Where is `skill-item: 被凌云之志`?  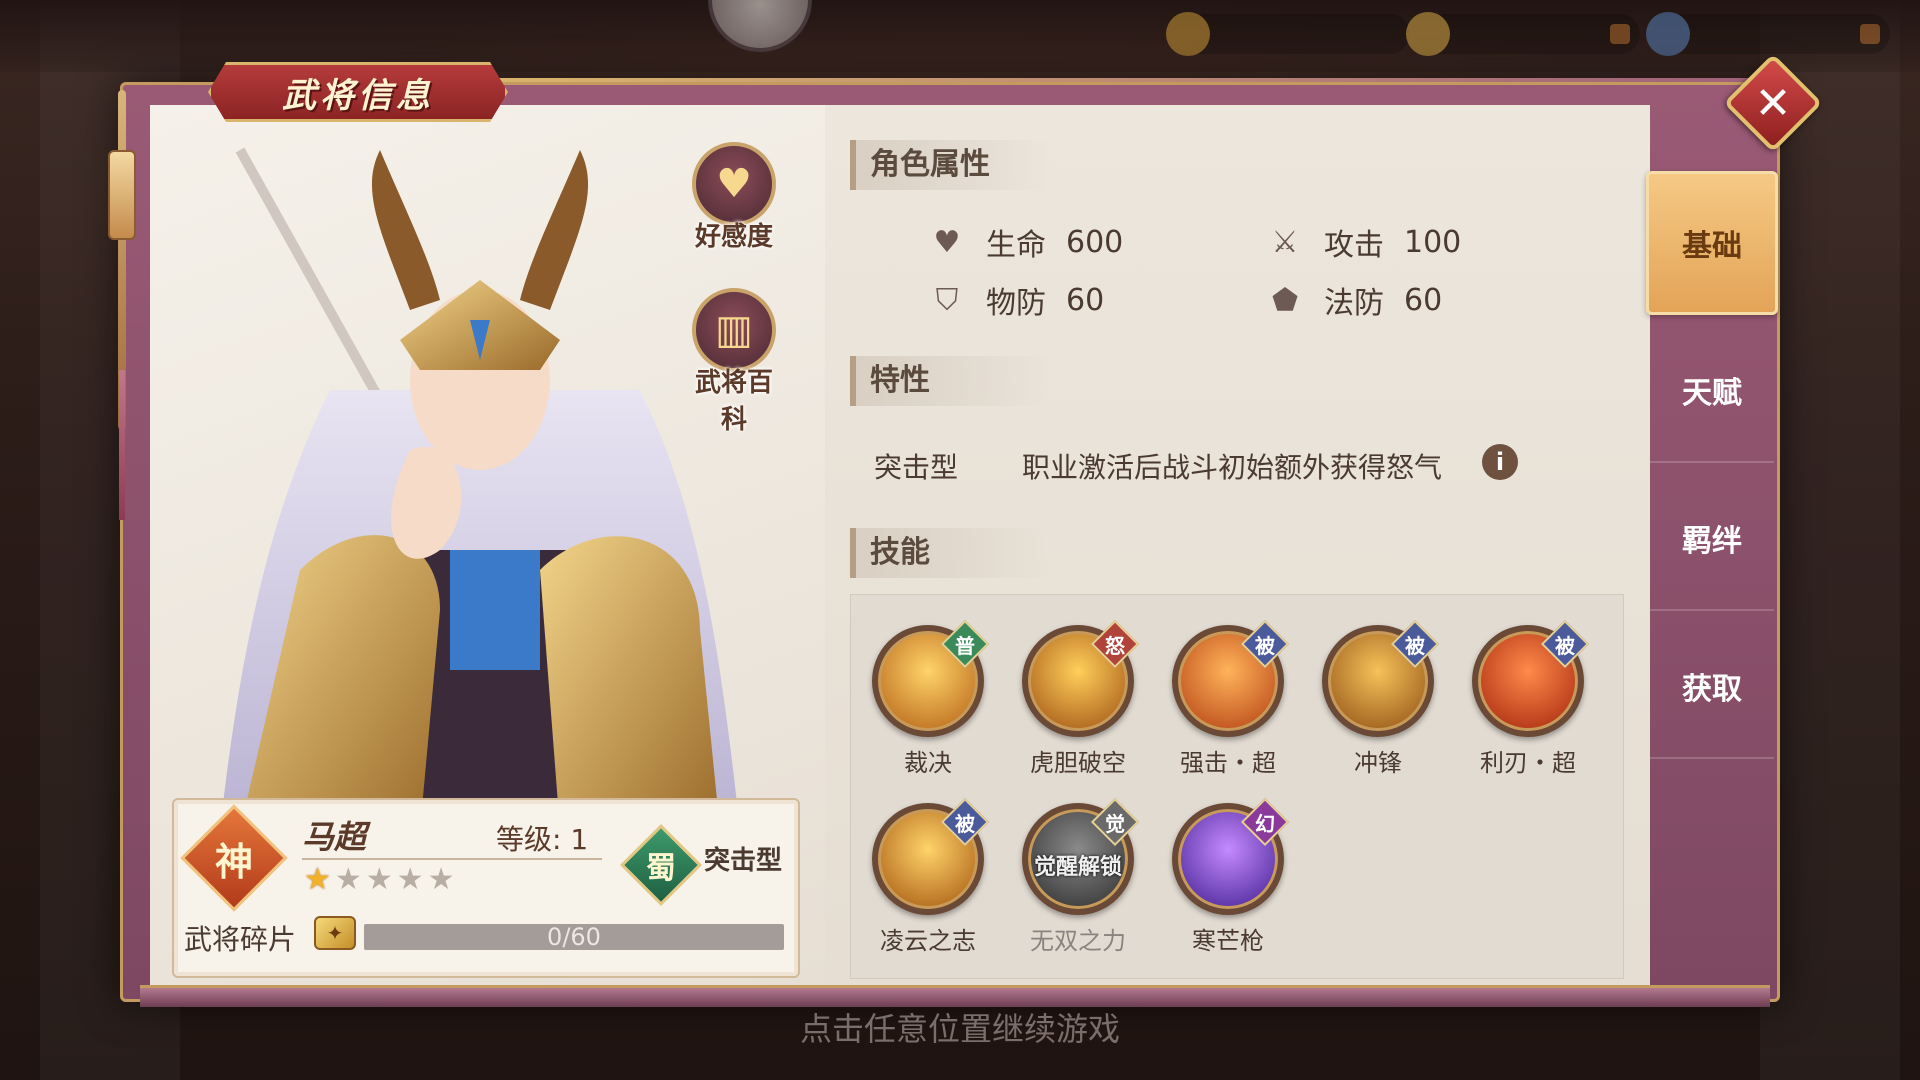
skill-item: 被凌云之志 is located at coordinates (928, 876).